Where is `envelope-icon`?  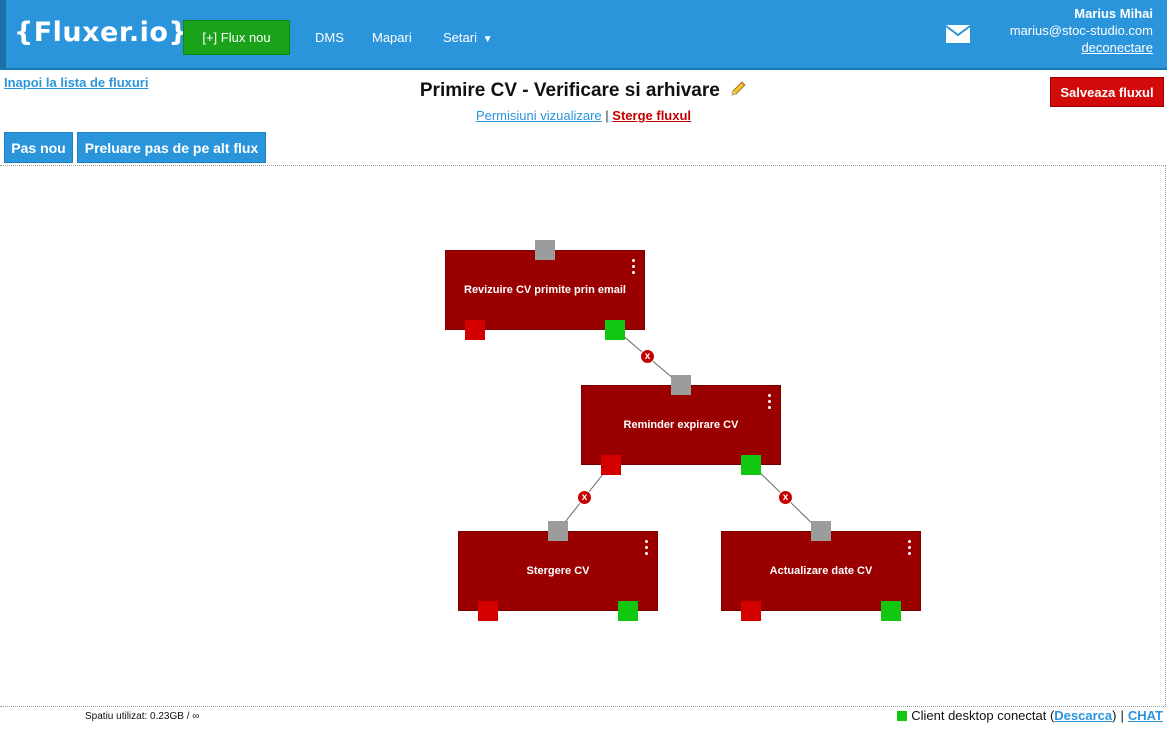
envelope-icon is located at coordinates (958, 34).